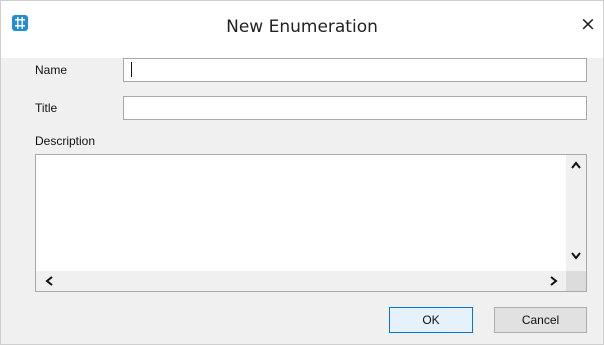 The width and height of the screenshot is (604, 345). Describe the element at coordinates (431, 320) in the screenshot. I see `ok-button: OK` at that location.